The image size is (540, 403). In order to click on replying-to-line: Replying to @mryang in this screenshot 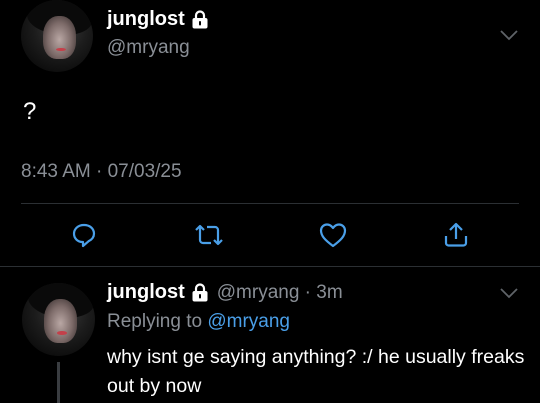, I will do `click(198, 322)`.